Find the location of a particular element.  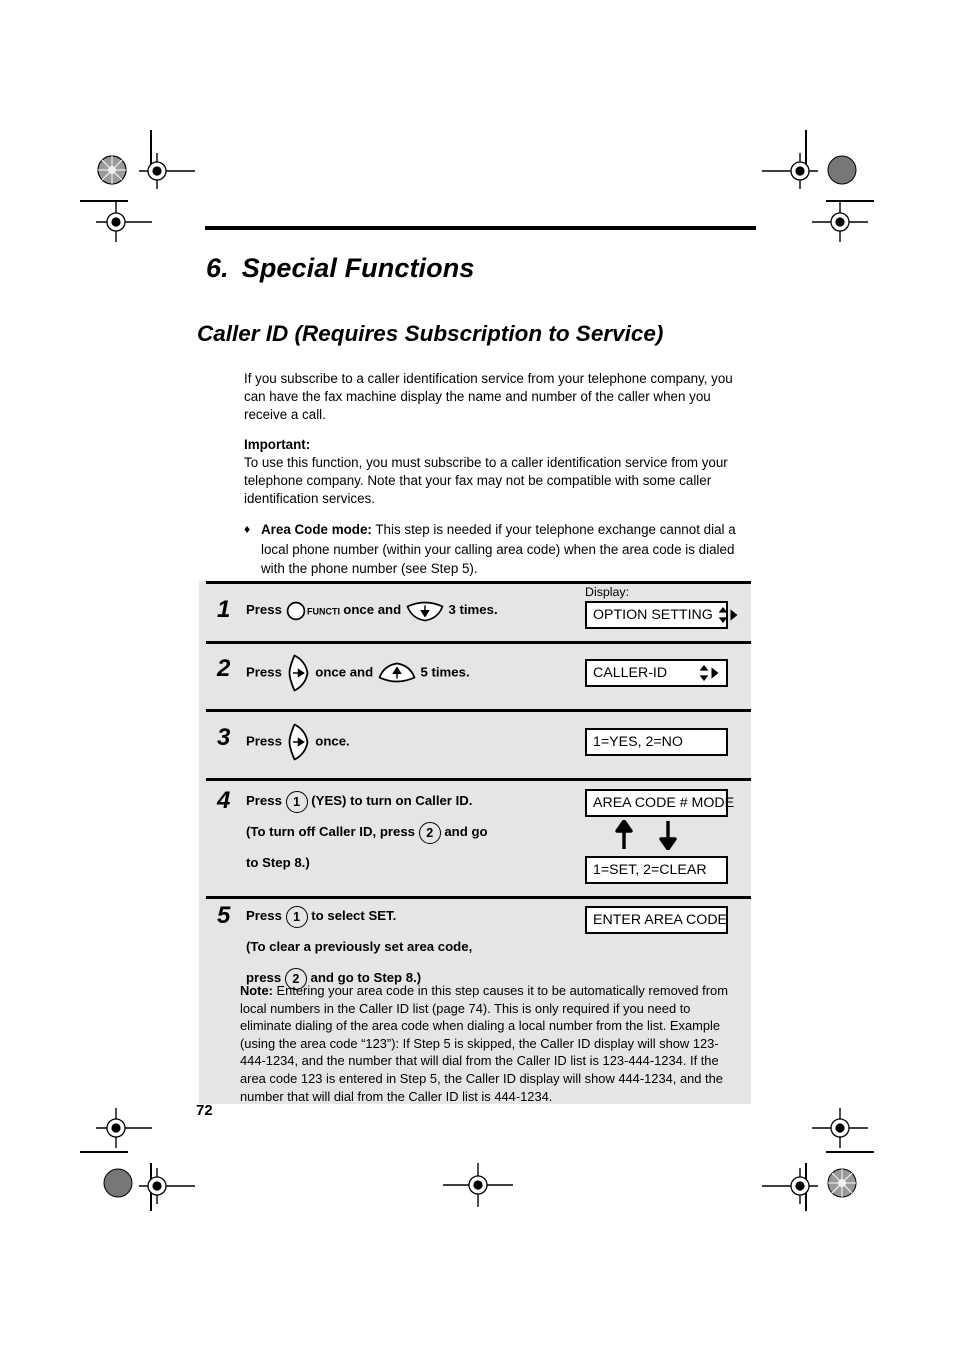

svg-text: FUNCTION is located at coordinates (323, 611).